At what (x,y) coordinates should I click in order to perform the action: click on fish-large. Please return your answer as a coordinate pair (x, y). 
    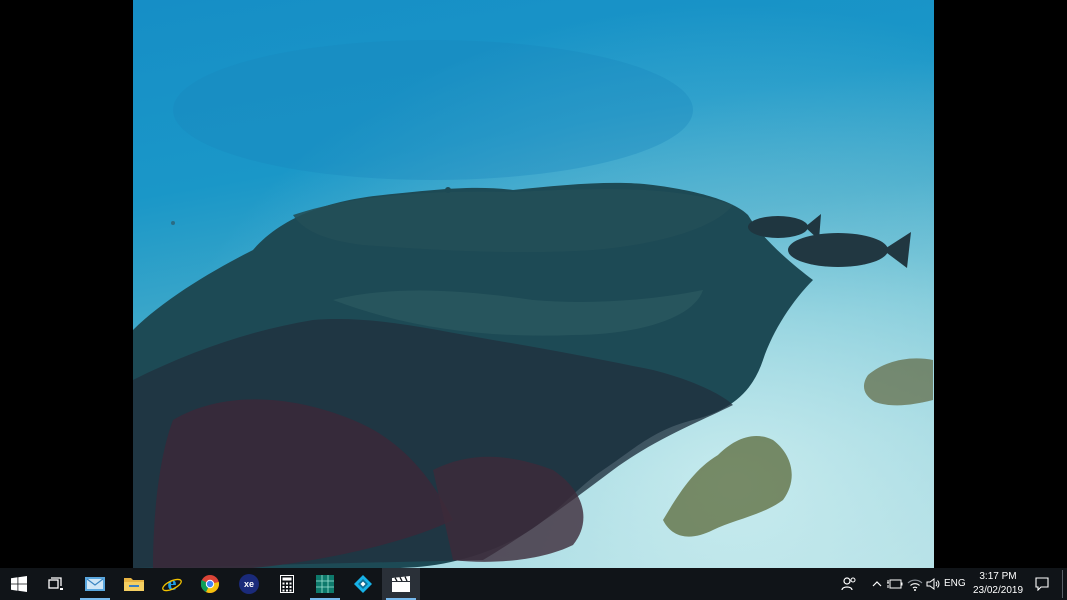
    Looking at the image, I should click on (849, 250).